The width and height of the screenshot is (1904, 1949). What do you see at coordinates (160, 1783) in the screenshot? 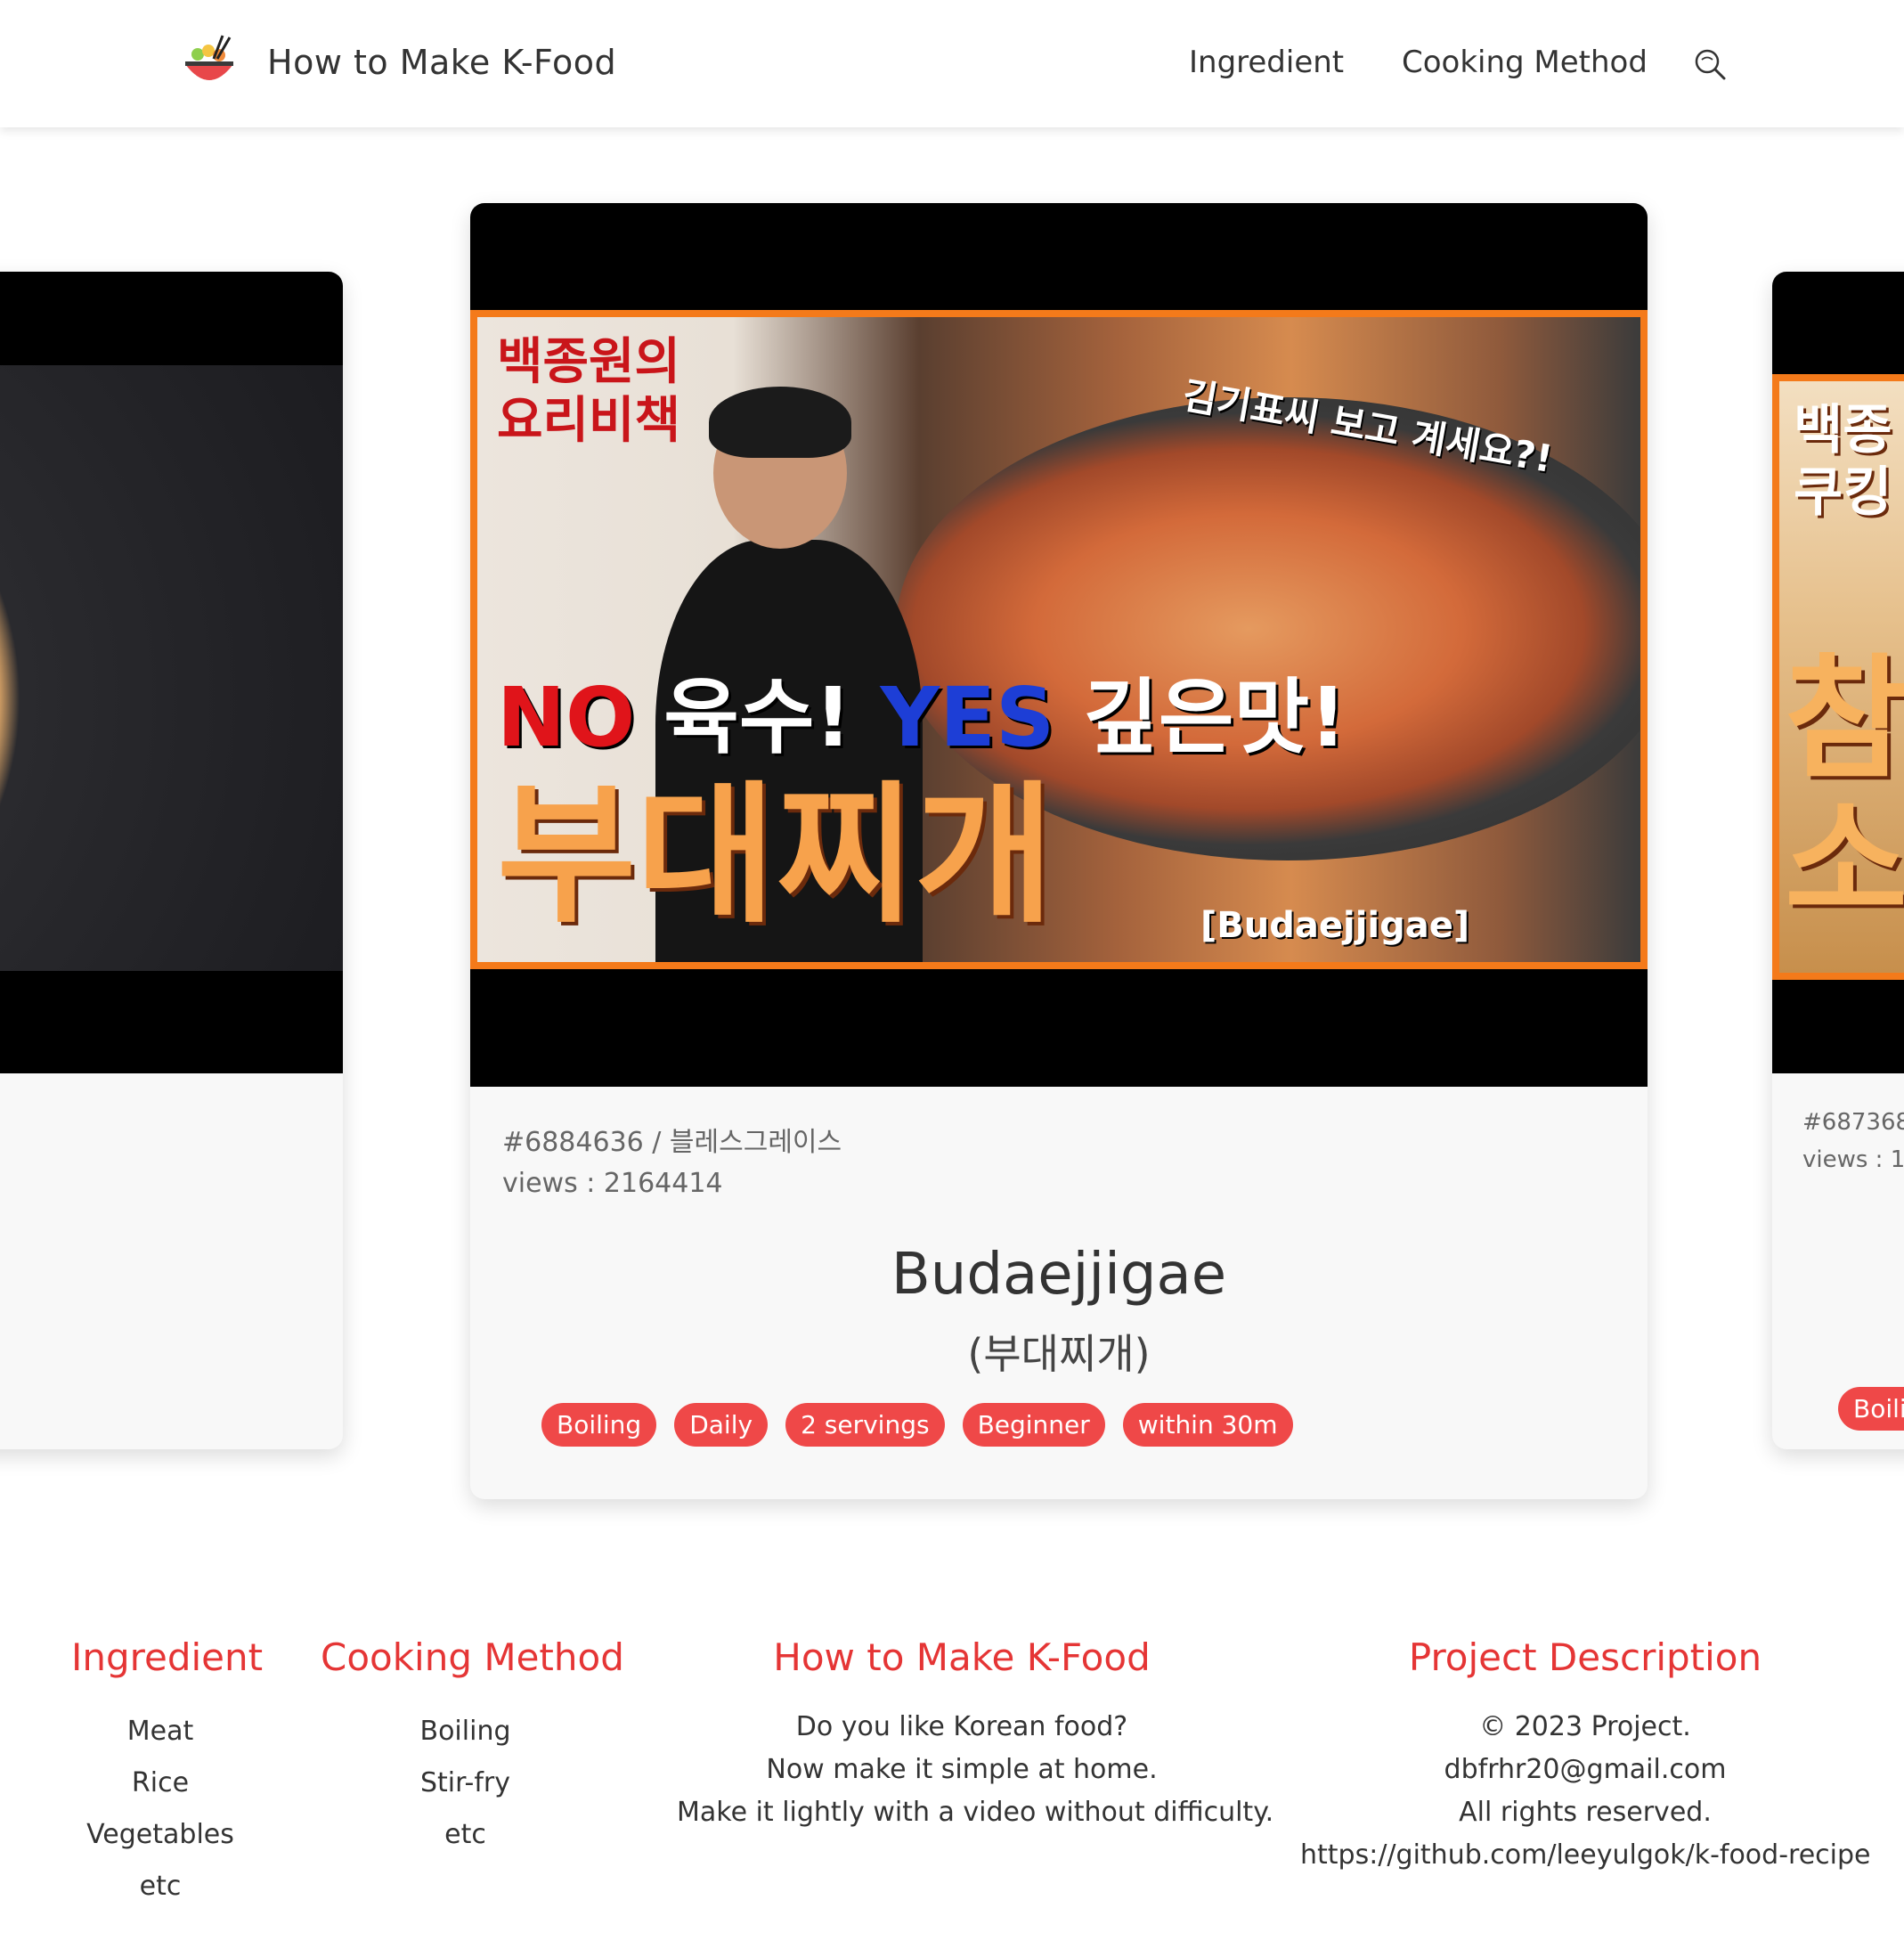
I see `footer-link-rice: Rice` at bounding box center [160, 1783].